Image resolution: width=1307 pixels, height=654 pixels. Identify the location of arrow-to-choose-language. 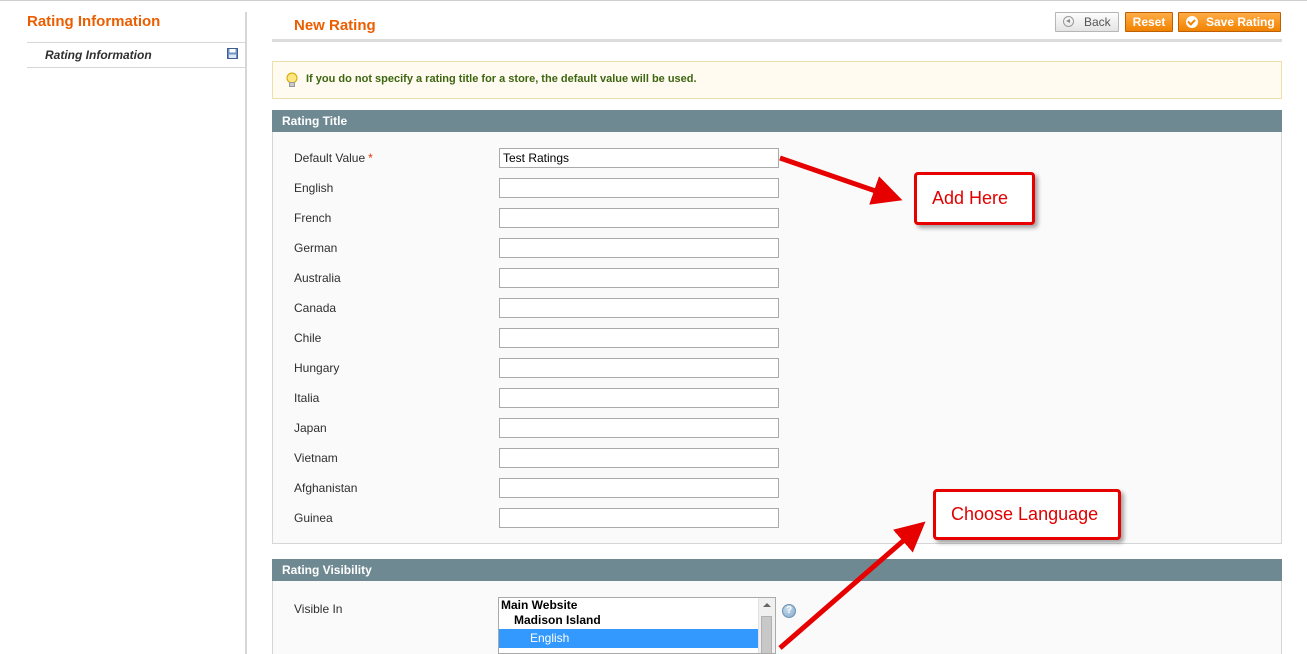
(852, 585).